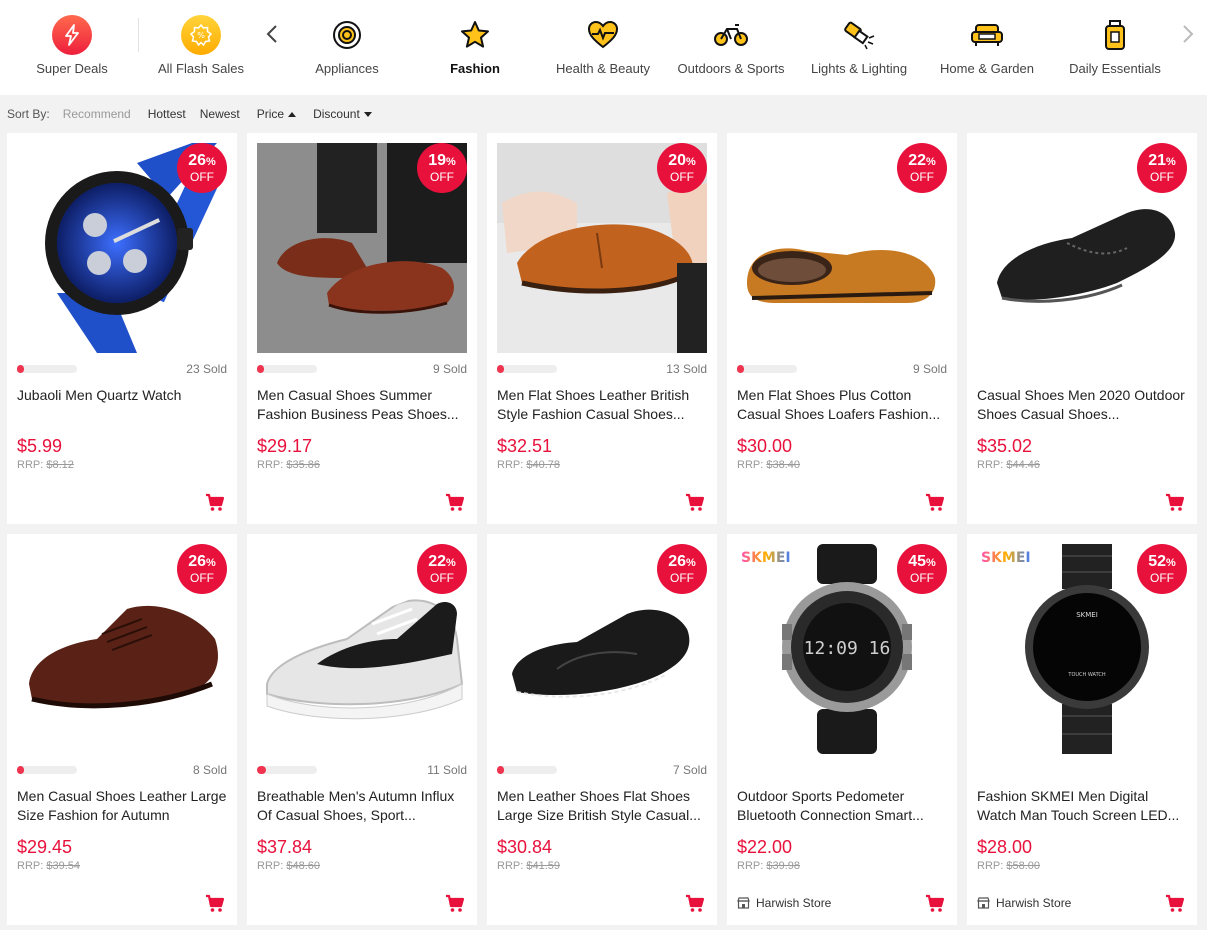 Image resolution: width=1207 pixels, height=930 pixels. I want to click on product-price: $30.00, so click(765, 446).